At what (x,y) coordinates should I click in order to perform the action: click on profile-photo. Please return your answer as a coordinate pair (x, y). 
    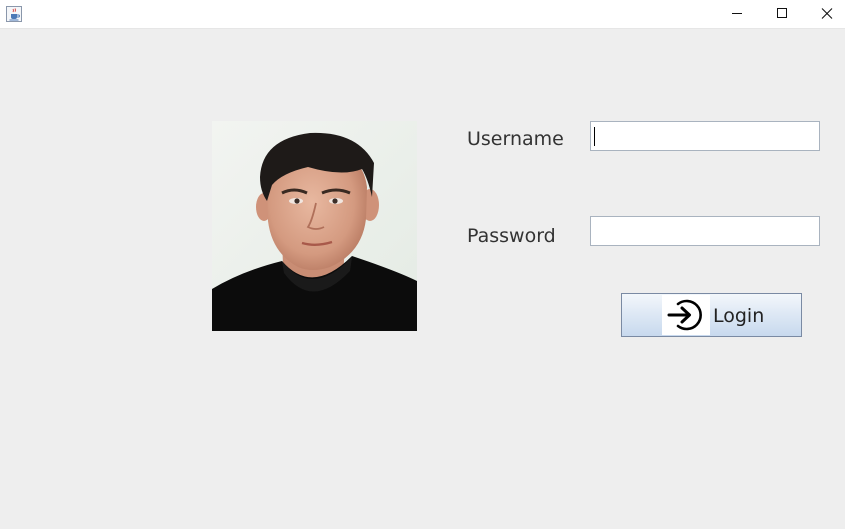
    Looking at the image, I should click on (314, 226).